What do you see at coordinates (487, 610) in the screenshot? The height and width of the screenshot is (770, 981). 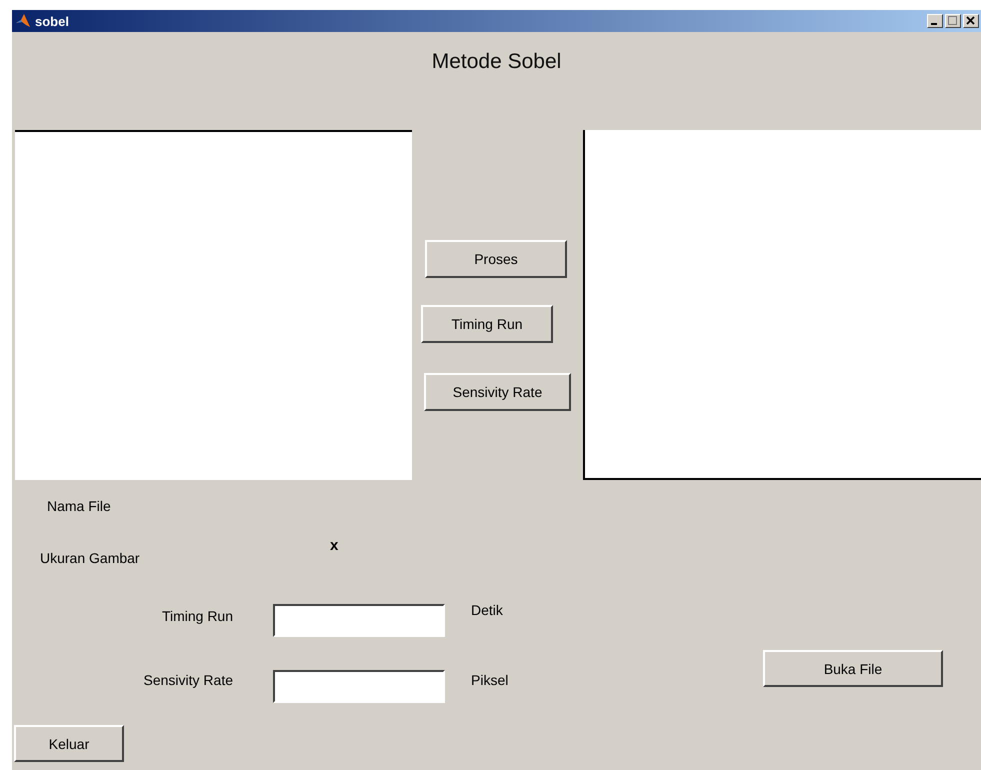 I see `unit-label: Detik` at bounding box center [487, 610].